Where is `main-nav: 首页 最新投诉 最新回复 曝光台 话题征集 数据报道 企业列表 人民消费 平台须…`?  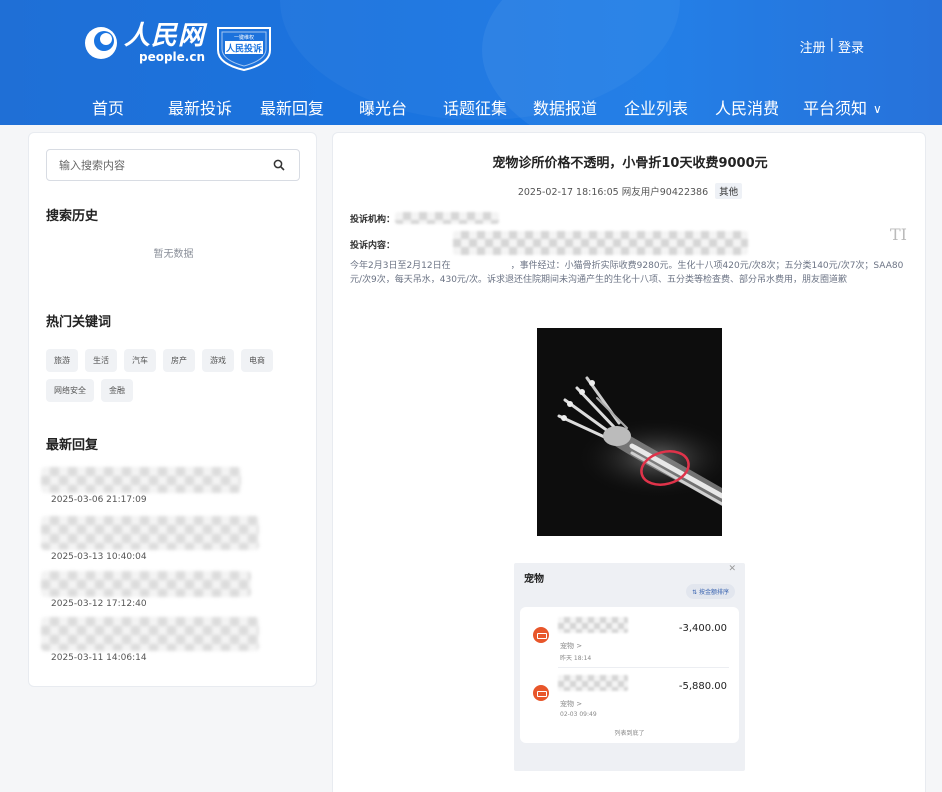 main-nav: 首页 最新投诉 最新回复 曝光台 话题征集 数据报道 企业列表 人民消费 平台须… is located at coordinates (471, 106).